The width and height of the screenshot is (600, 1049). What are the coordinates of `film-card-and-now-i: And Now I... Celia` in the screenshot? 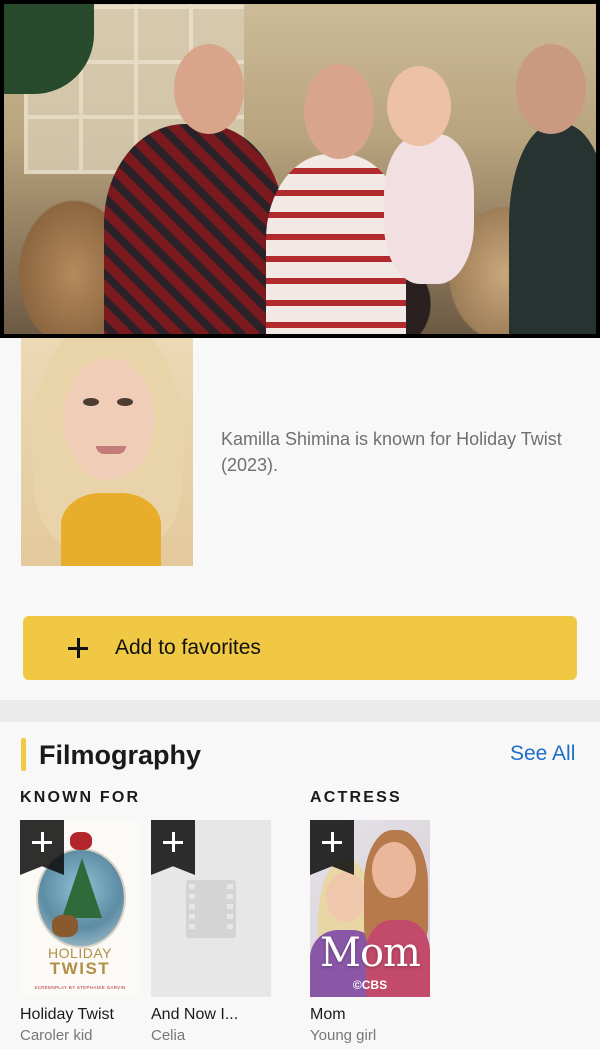 It's located at (211, 932).